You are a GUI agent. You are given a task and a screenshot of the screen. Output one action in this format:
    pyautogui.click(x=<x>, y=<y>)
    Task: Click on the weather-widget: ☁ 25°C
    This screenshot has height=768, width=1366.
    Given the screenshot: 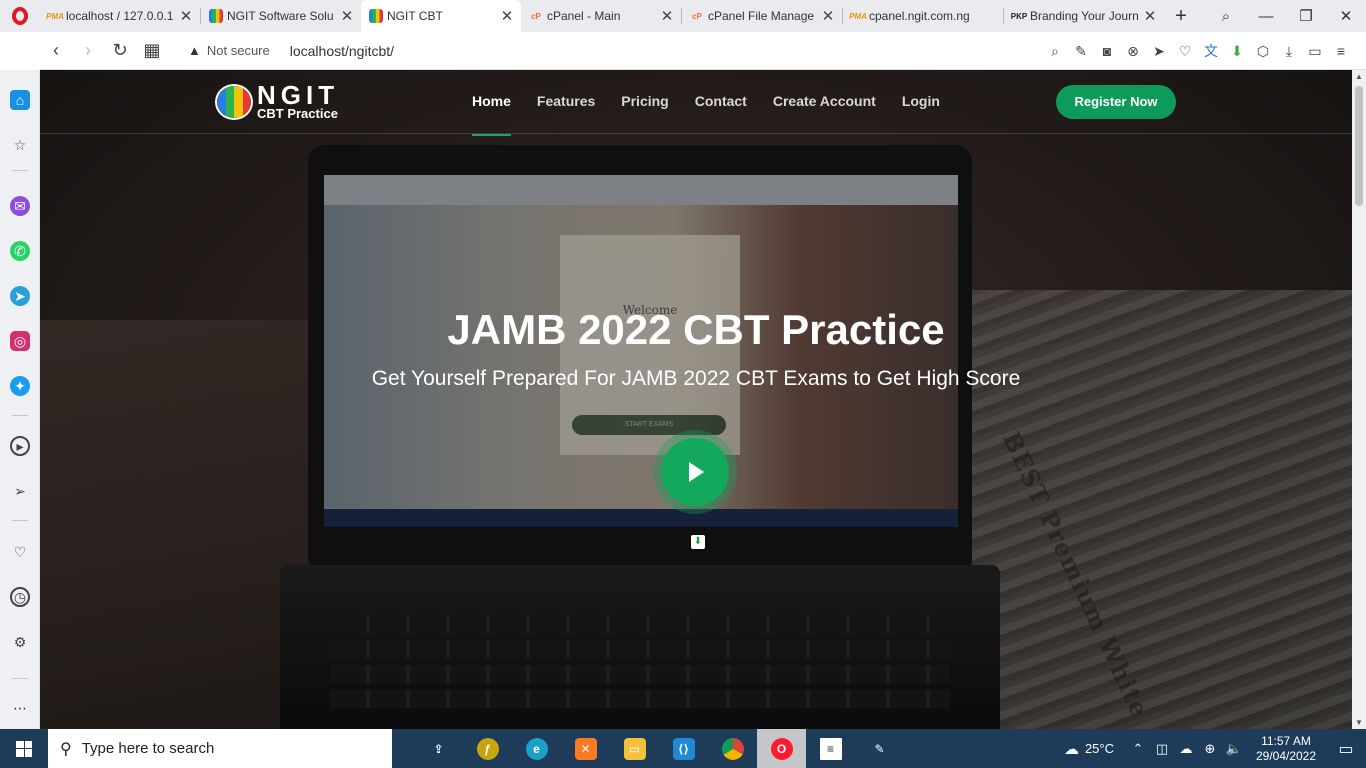 What is the action you would take?
    pyautogui.click(x=1089, y=749)
    